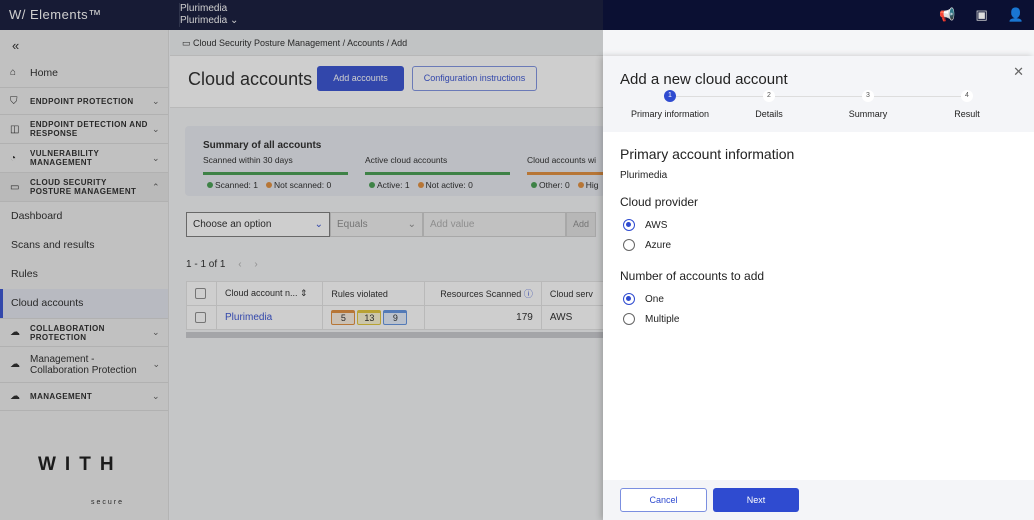 This screenshot has width=1034, height=520. Describe the element at coordinates (818, 299) in the screenshot. I see `count-one-radio: One` at that location.